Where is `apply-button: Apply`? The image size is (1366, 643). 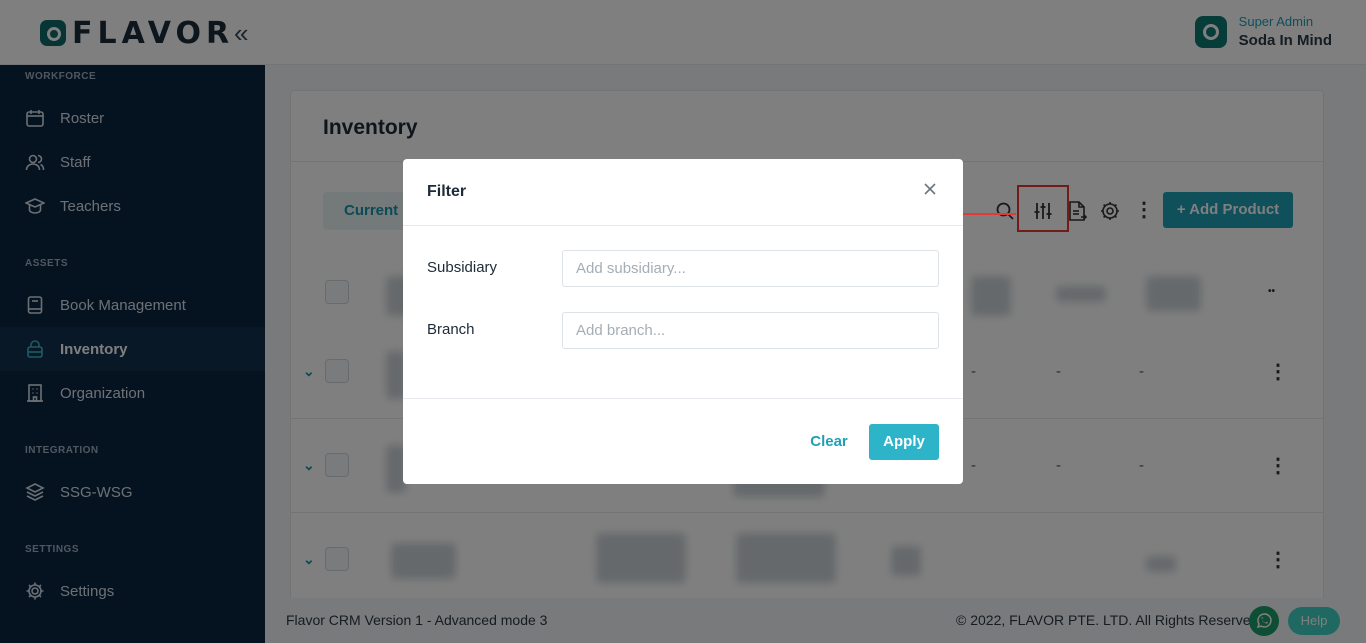 apply-button: Apply is located at coordinates (904, 442).